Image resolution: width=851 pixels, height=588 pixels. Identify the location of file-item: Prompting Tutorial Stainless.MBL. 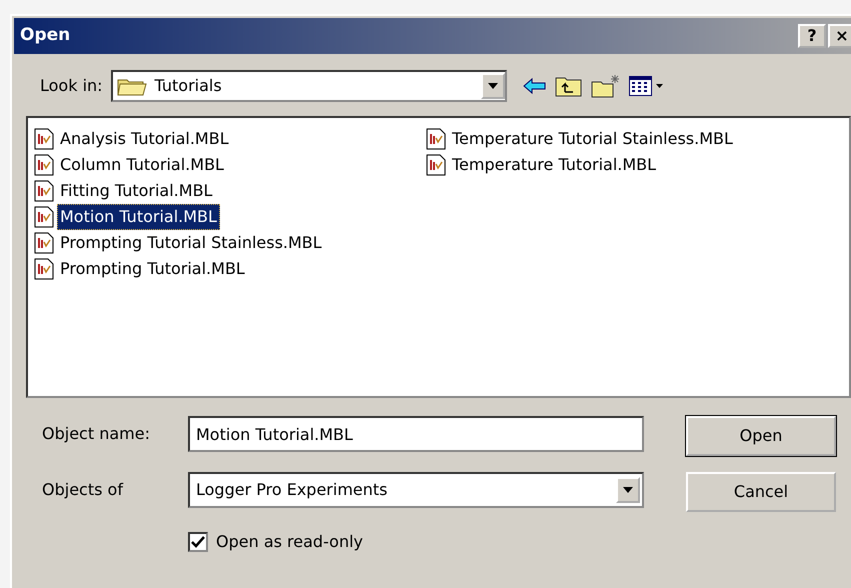
(191, 243).